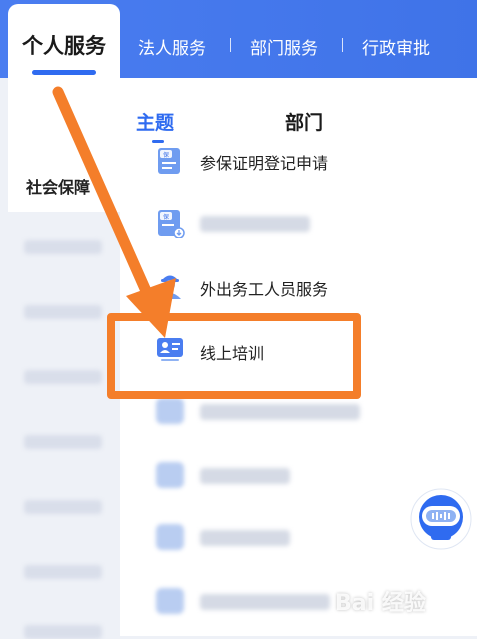  What do you see at coordinates (64, 72) in the screenshot?
I see `active-tab-indicator` at bounding box center [64, 72].